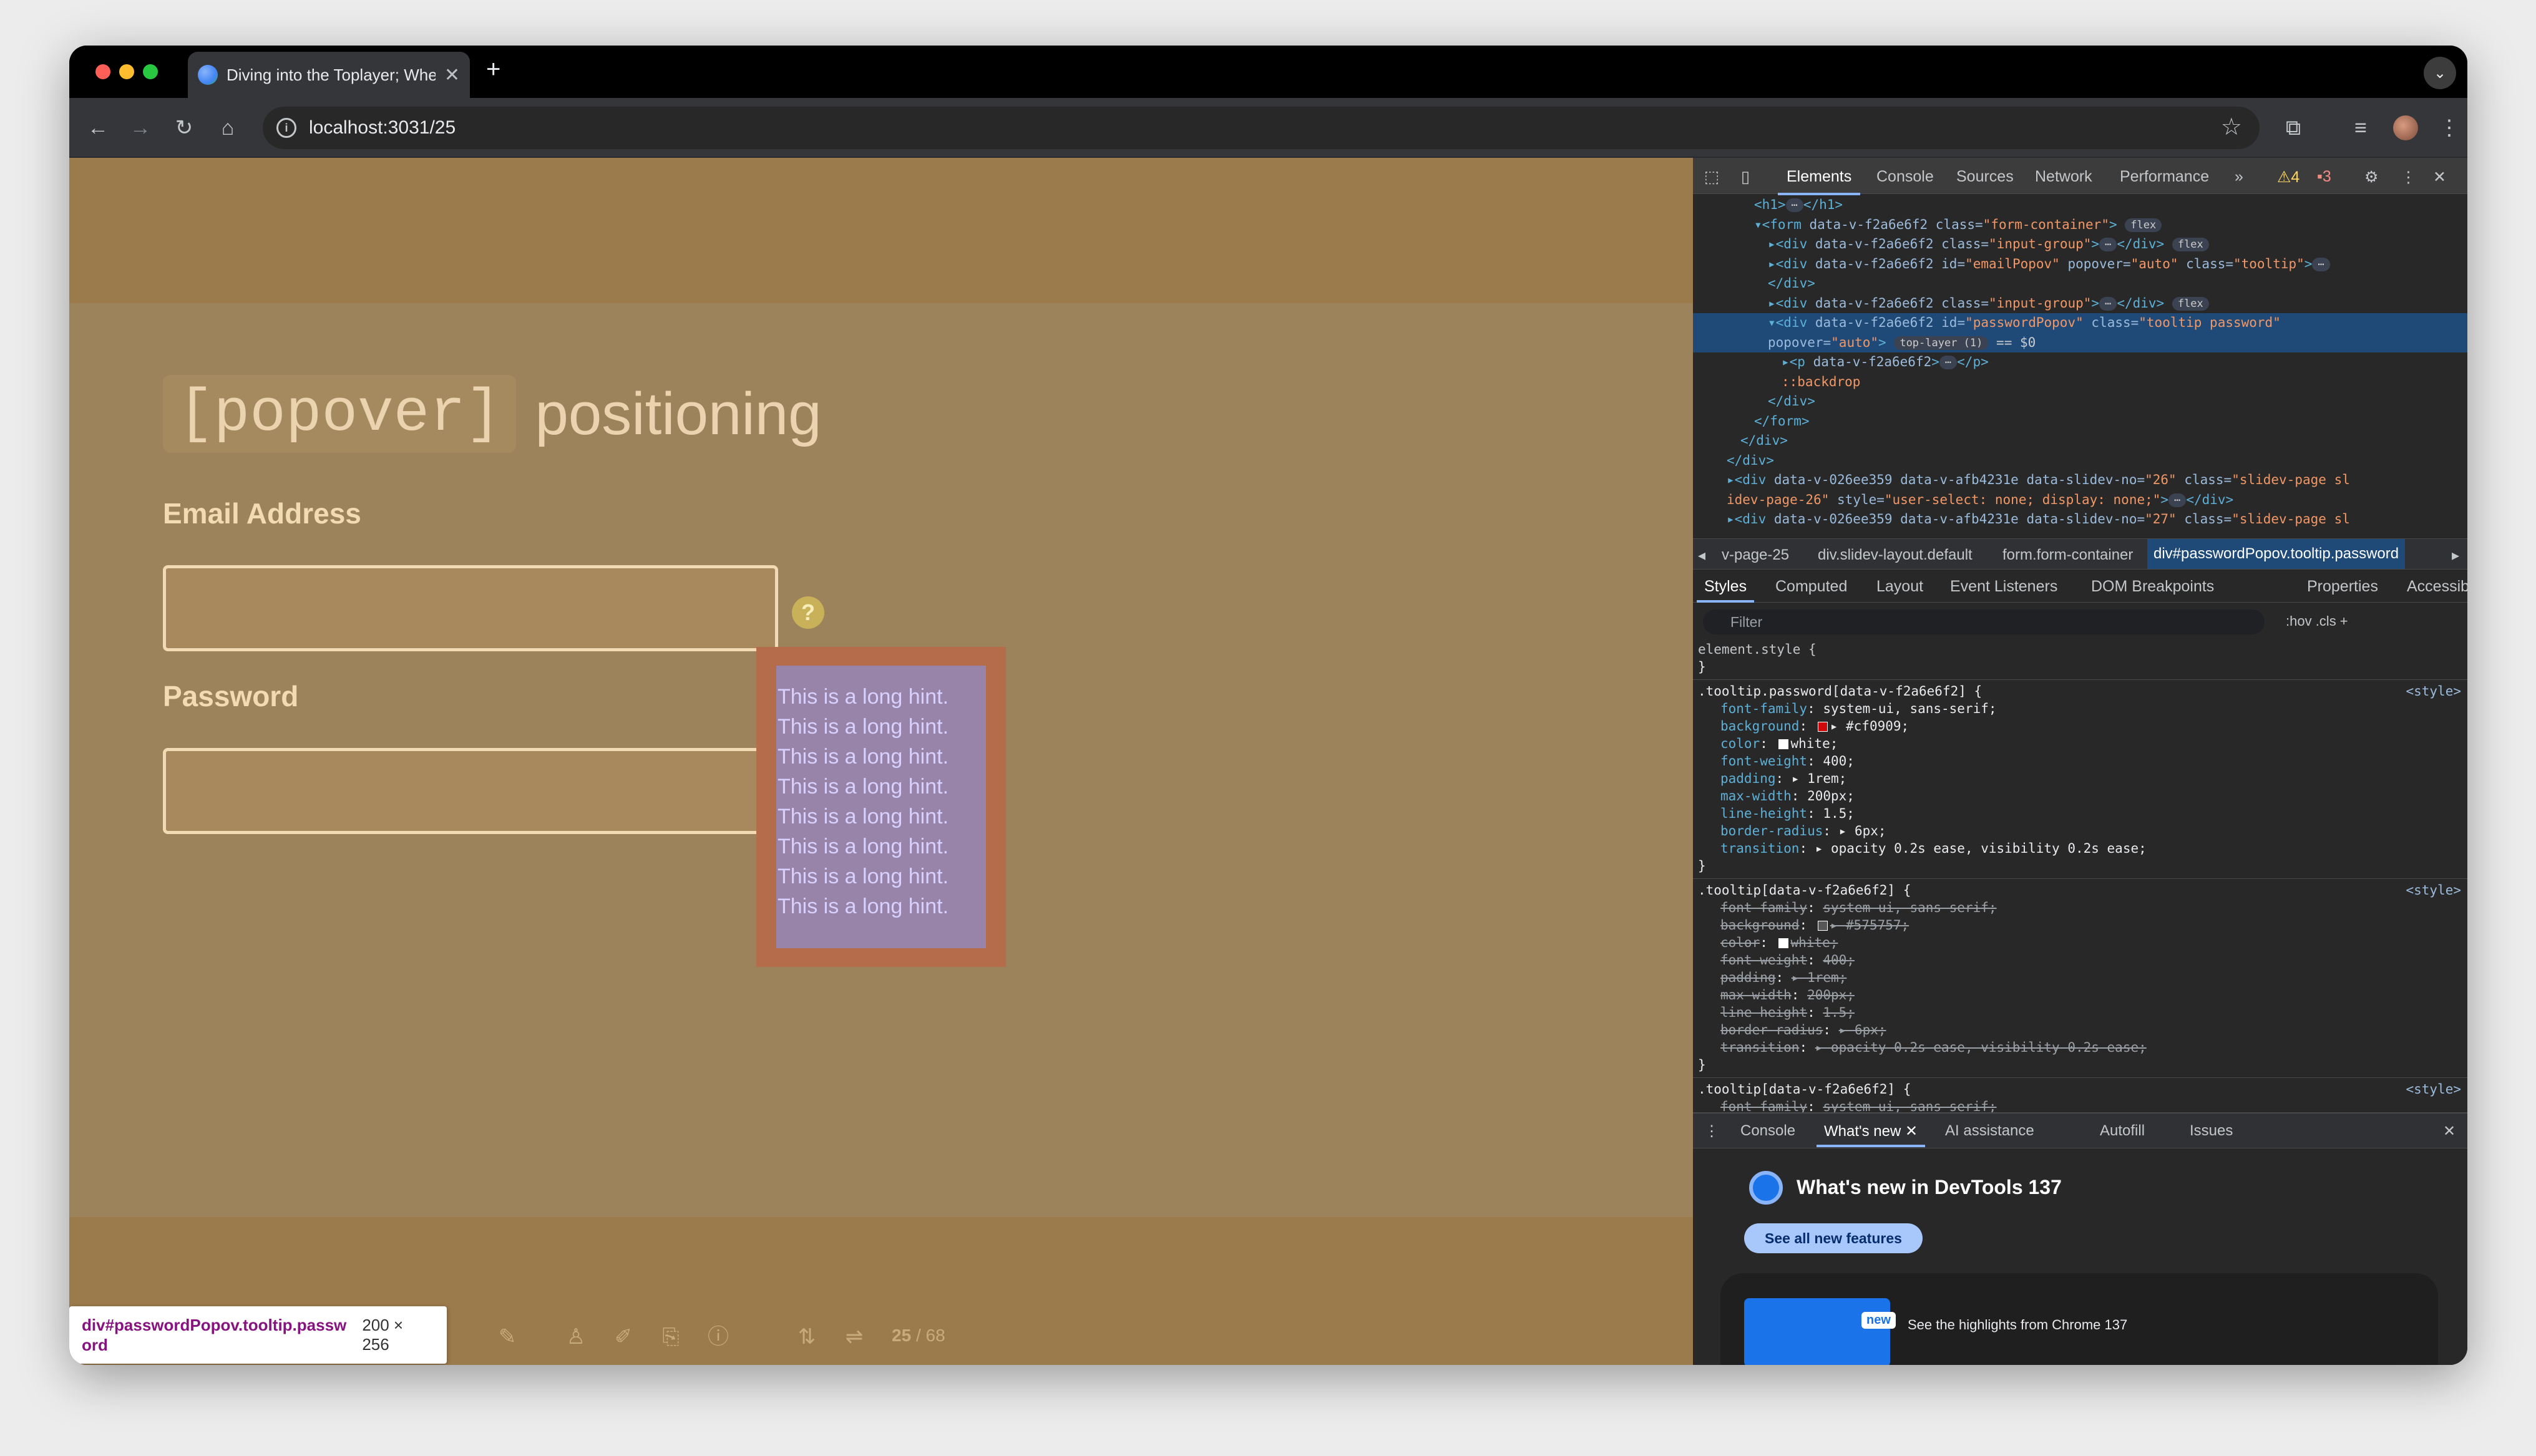  Describe the element at coordinates (1725, 590) in the screenshot. I see `subtab-styles: Styles` at that location.